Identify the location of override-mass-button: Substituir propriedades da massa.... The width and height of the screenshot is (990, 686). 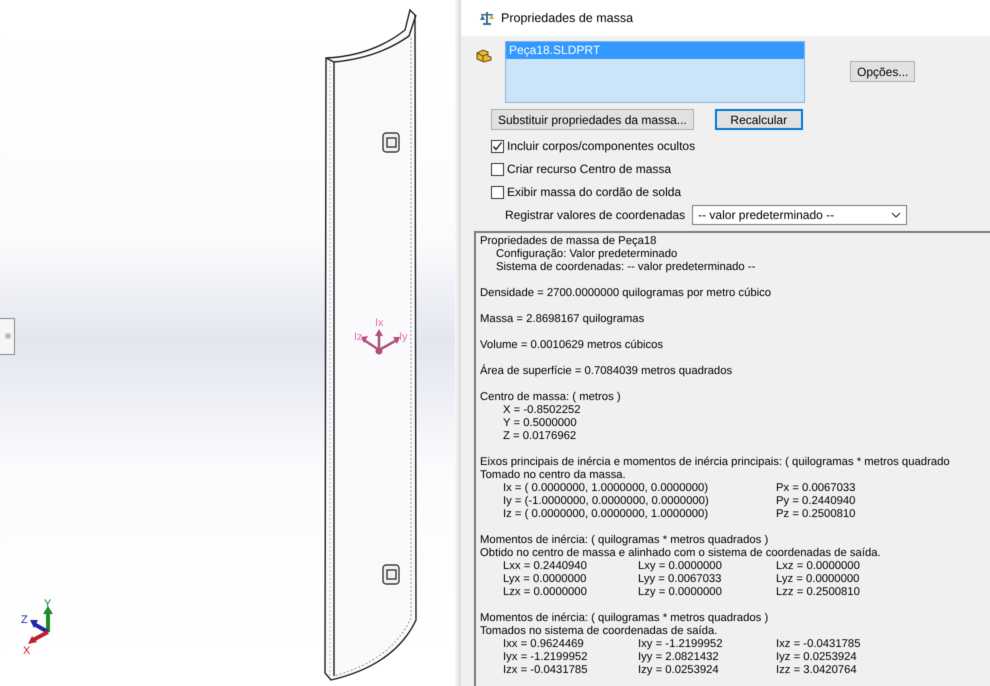
(592, 119).